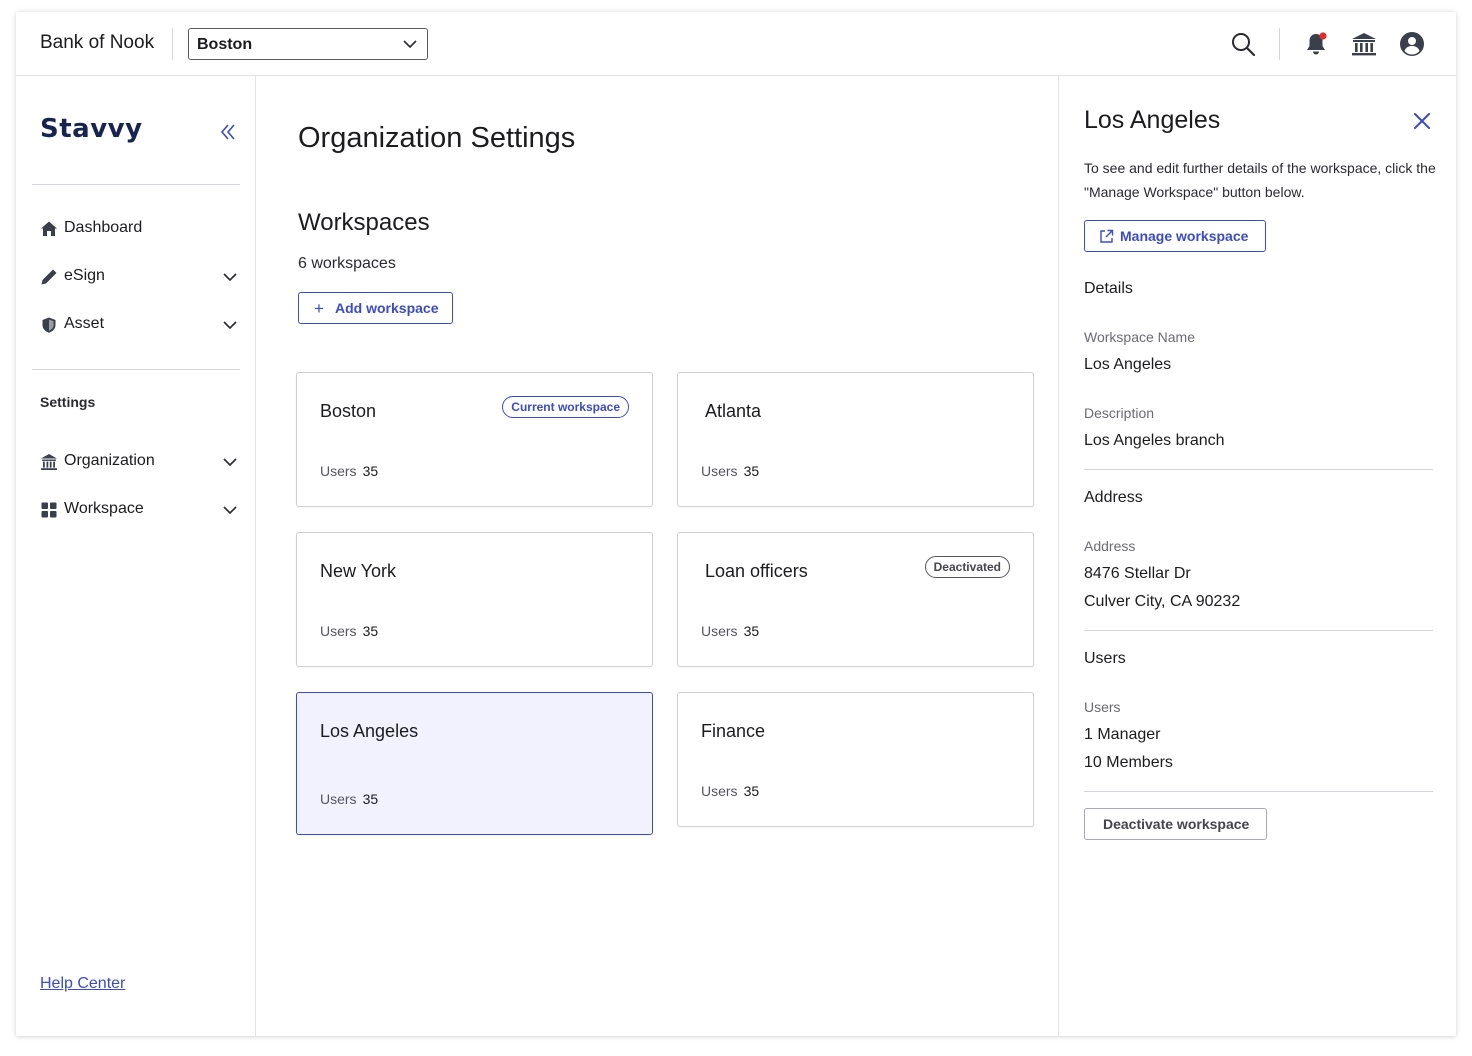 The image size is (1472, 1056). I want to click on workspace-card-title: New York, so click(358, 571).